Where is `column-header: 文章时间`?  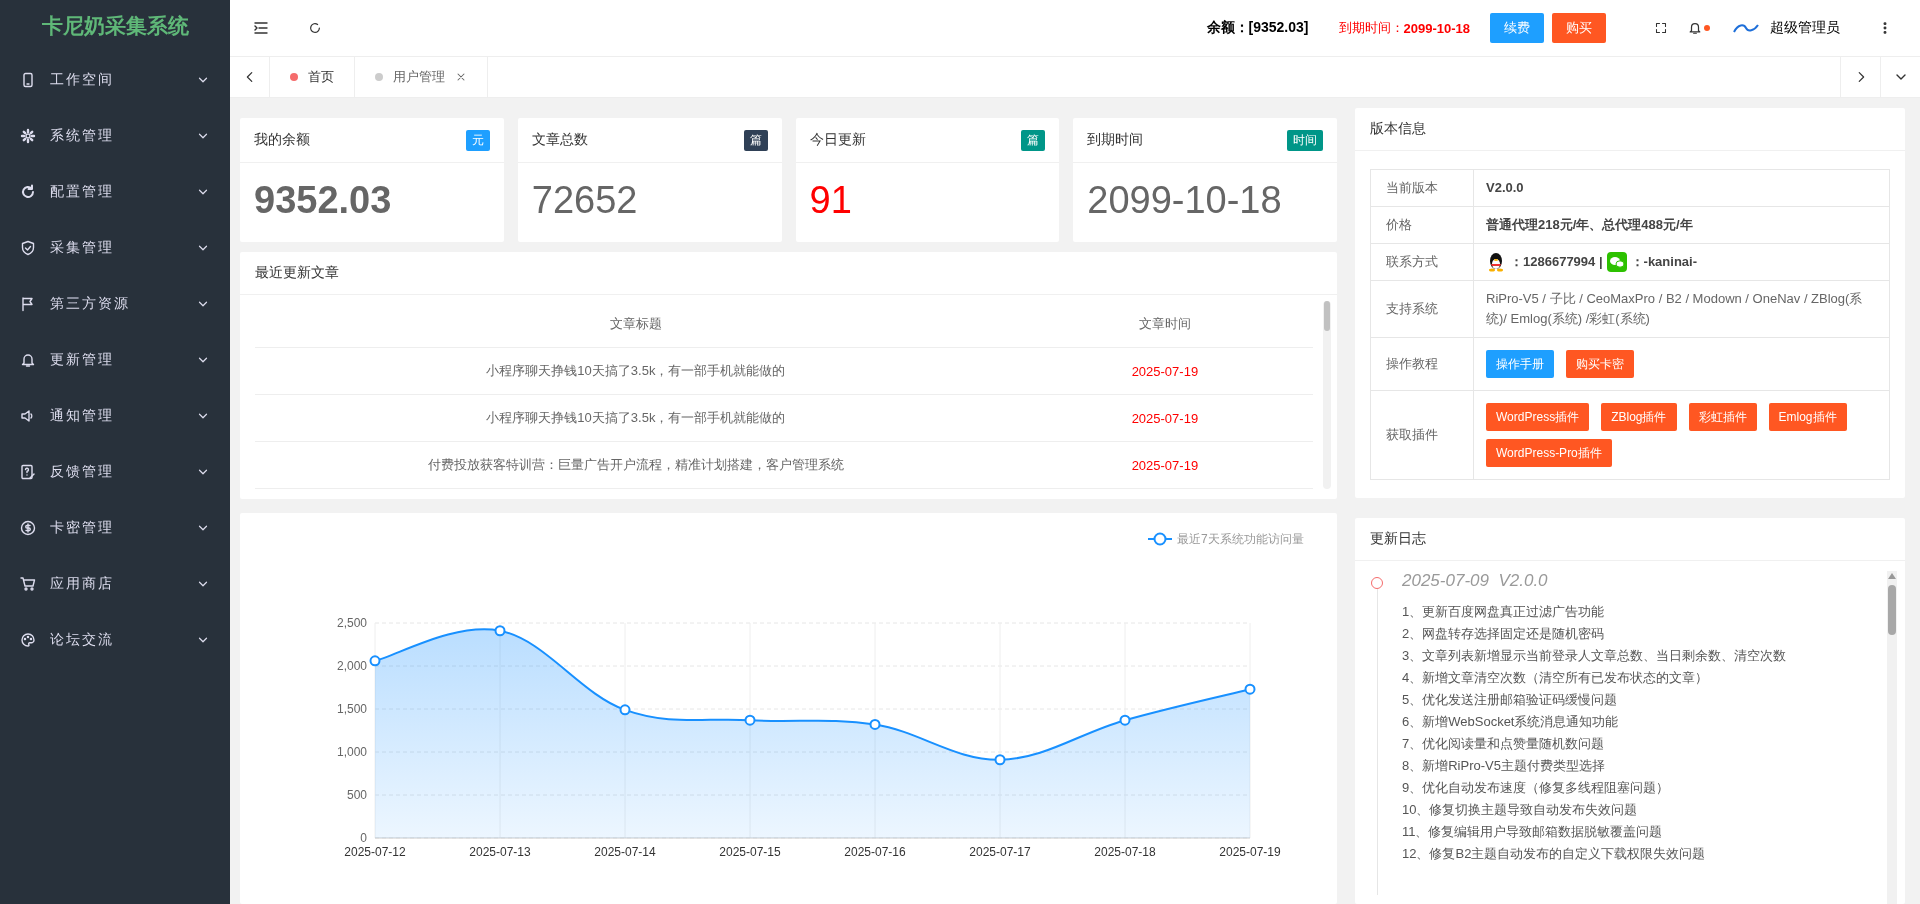
column-header: 文章时间 is located at coordinates (1164, 324).